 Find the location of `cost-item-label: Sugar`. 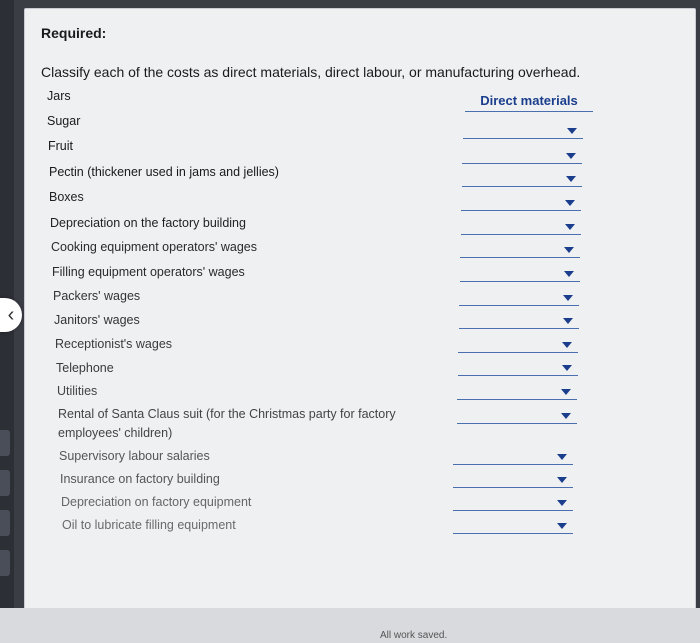

cost-item-label: Sugar is located at coordinates (64, 121).